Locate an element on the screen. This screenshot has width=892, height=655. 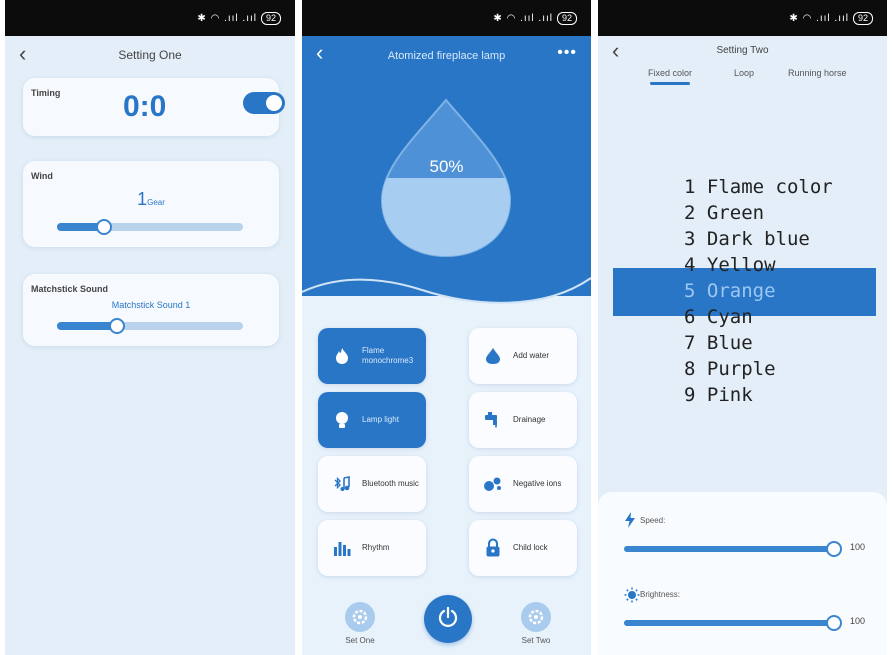
wind-slider-knob is located at coordinates (103, 227).